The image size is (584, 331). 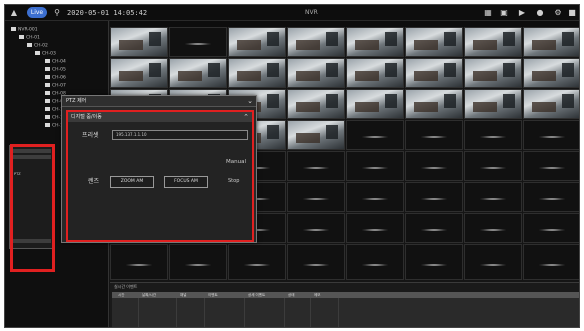 I want to click on layout-icon: ▦, so click(x=488, y=13).